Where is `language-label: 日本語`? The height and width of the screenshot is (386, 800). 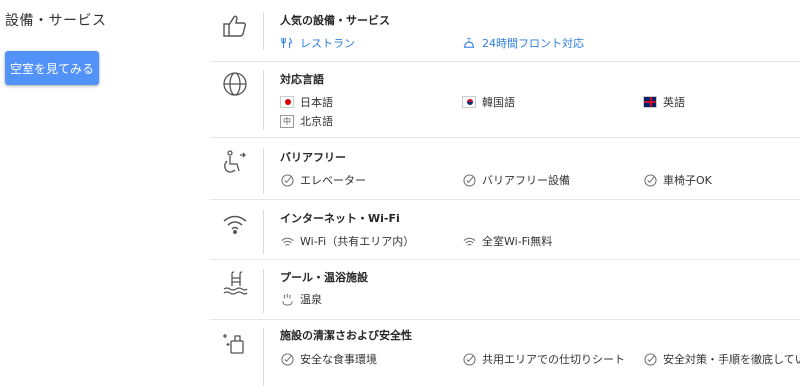
language-label: 日本語 is located at coordinates (316, 102).